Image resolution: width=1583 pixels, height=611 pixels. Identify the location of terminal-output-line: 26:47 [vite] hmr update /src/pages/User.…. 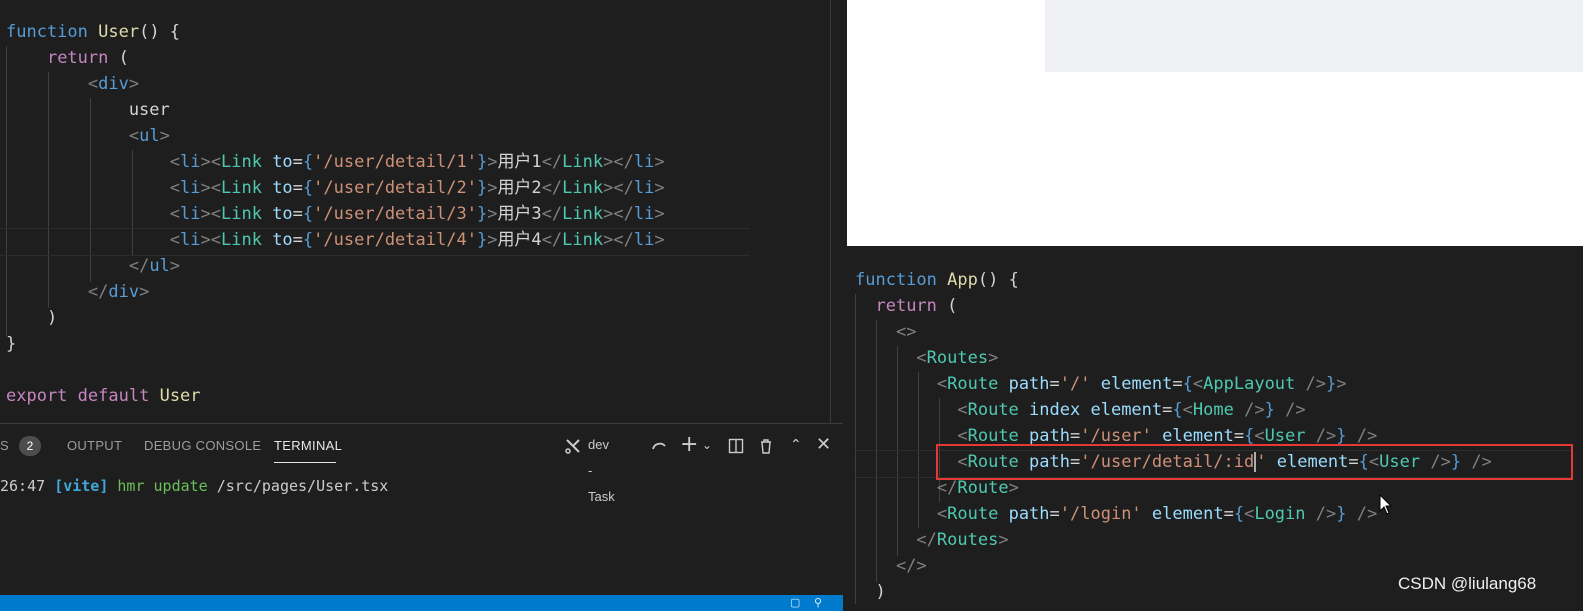
(194, 486).